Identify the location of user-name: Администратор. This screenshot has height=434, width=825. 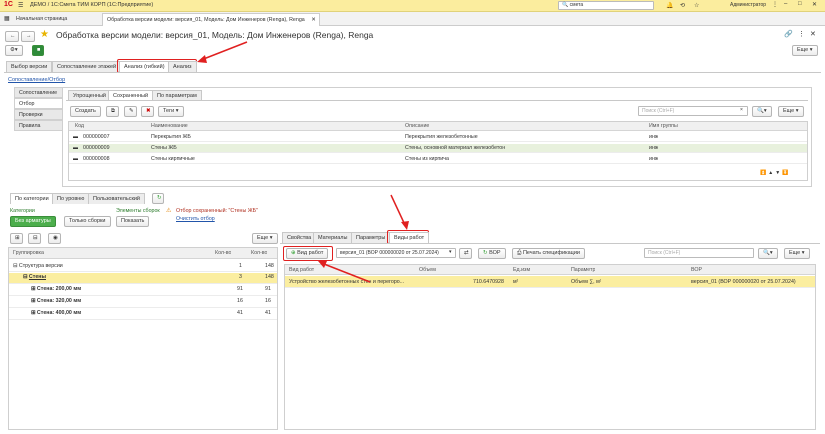
(748, 5).